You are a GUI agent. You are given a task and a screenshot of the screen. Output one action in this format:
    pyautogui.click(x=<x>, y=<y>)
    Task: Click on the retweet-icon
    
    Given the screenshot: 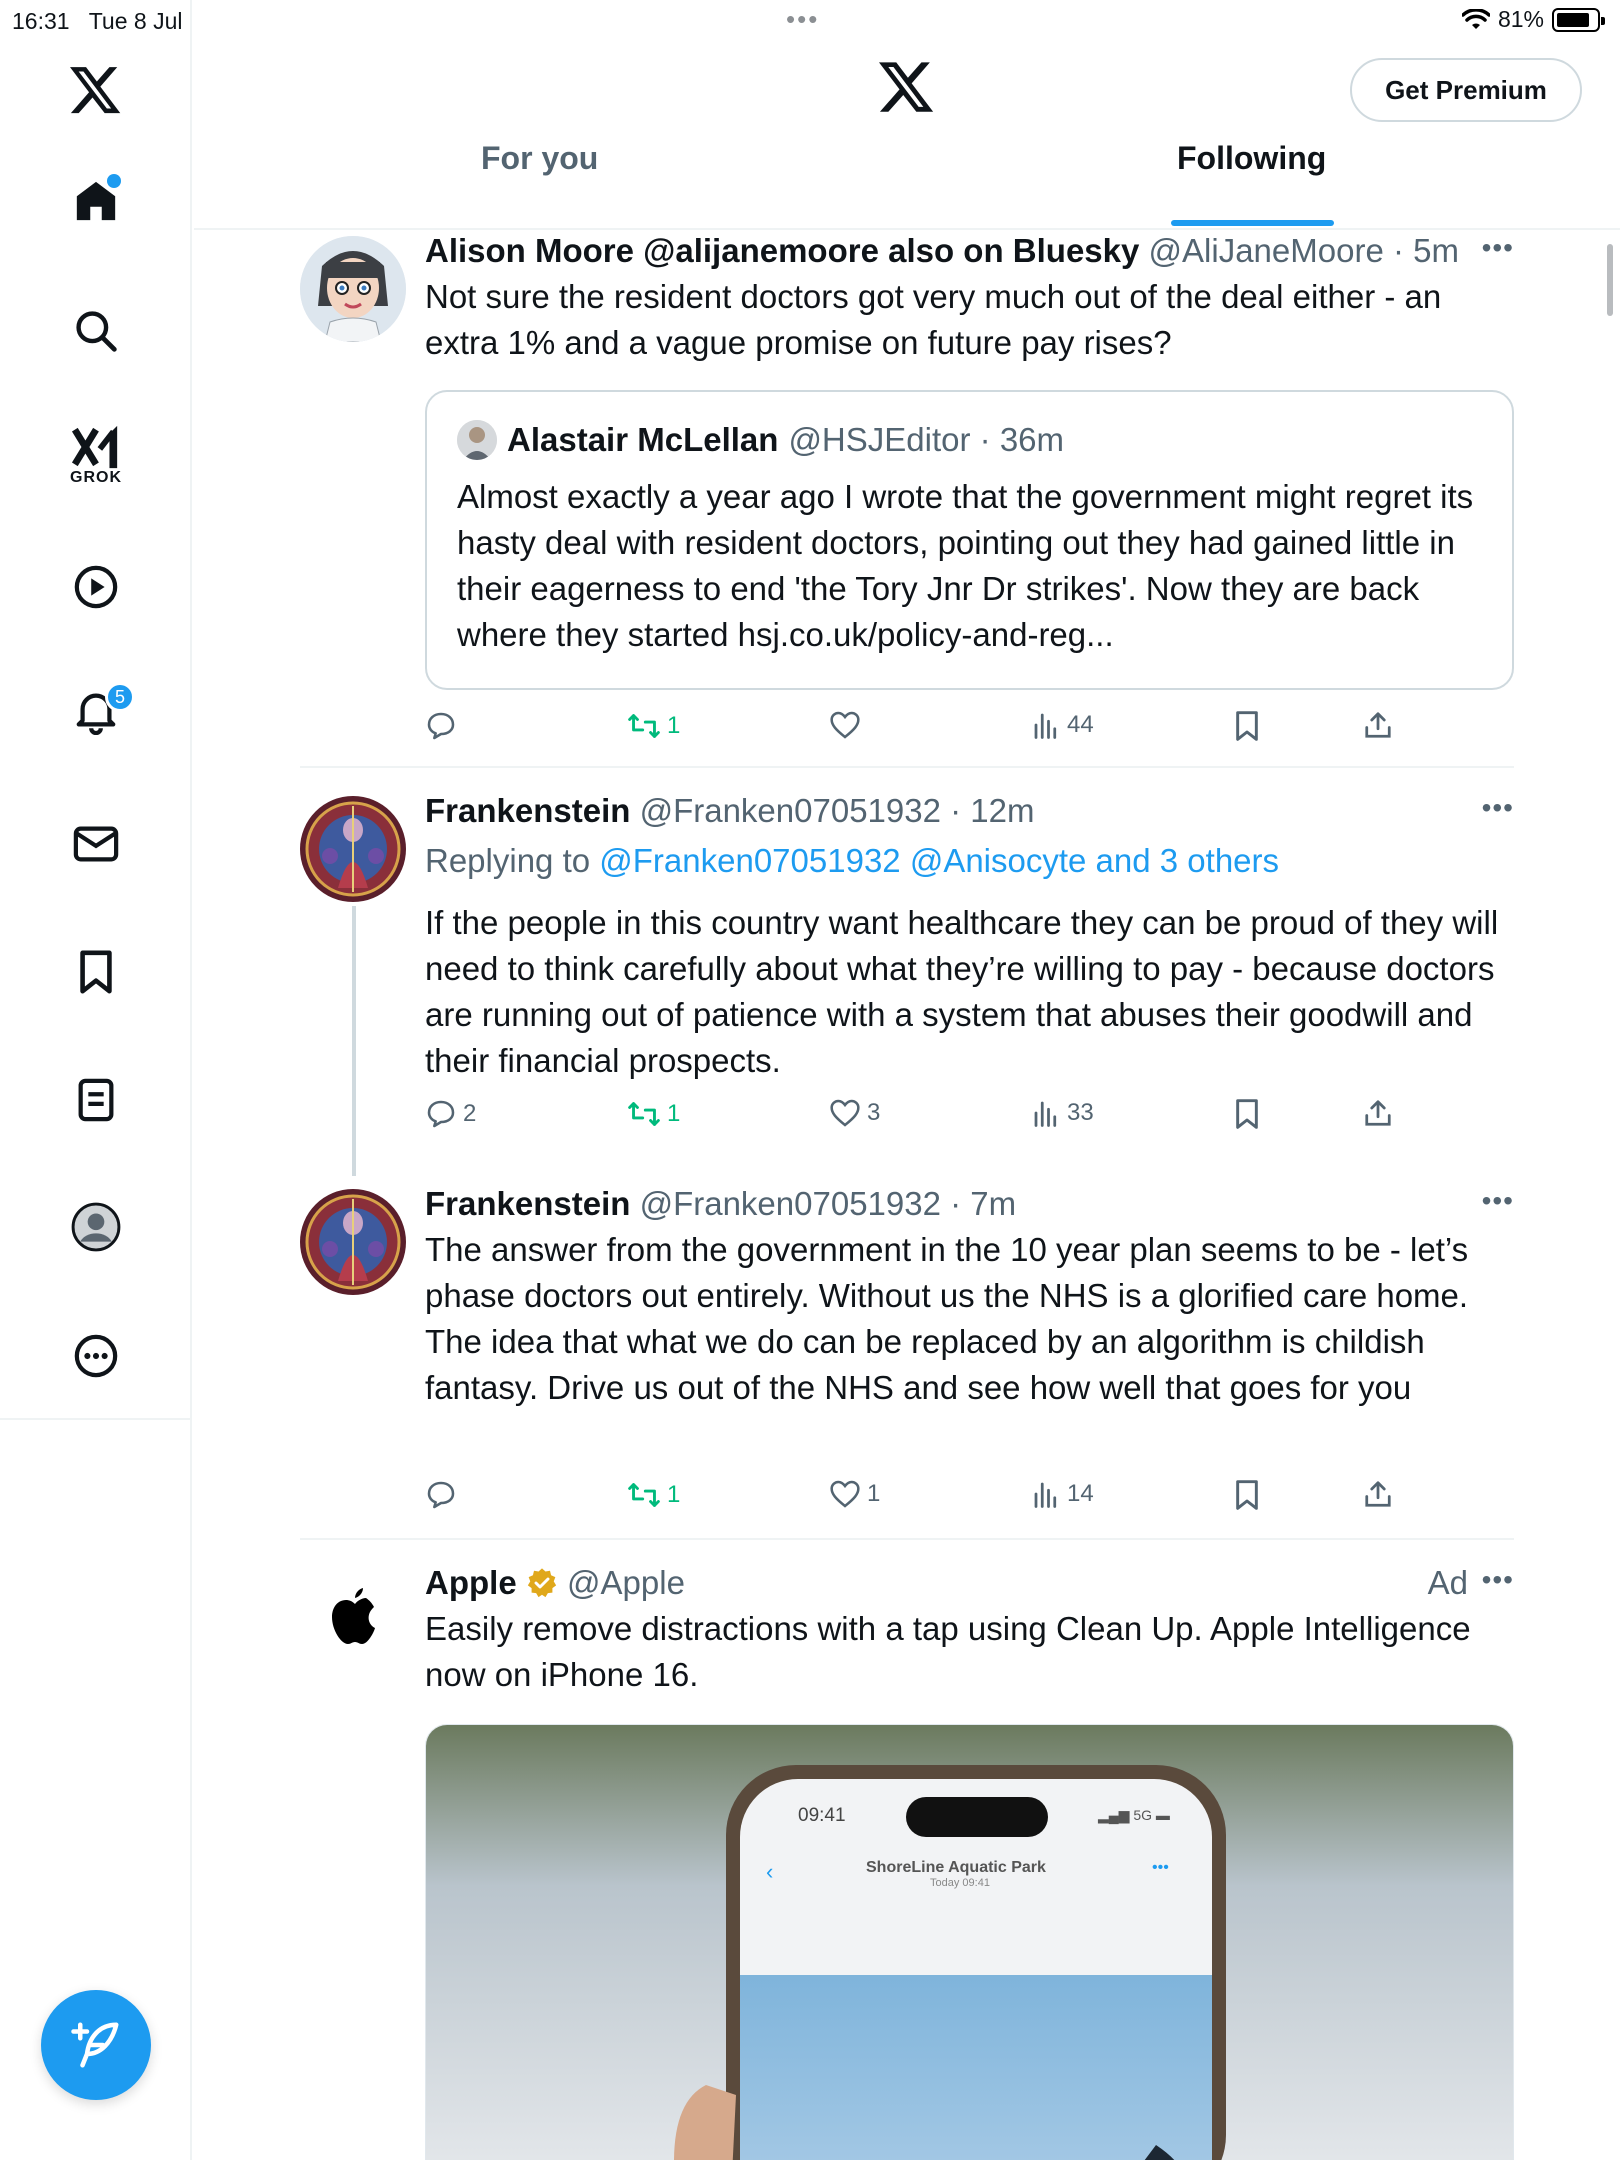 What is the action you would take?
    pyautogui.click(x=644, y=1114)
    